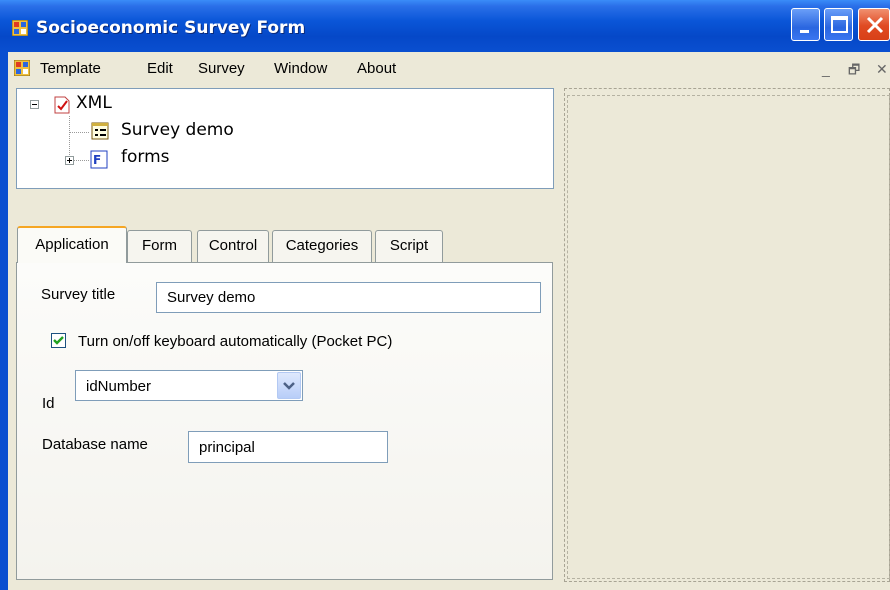  Describe the element at coordinates (95, 444) in the screenshot. I see `database-name-label: Database name` at that location.